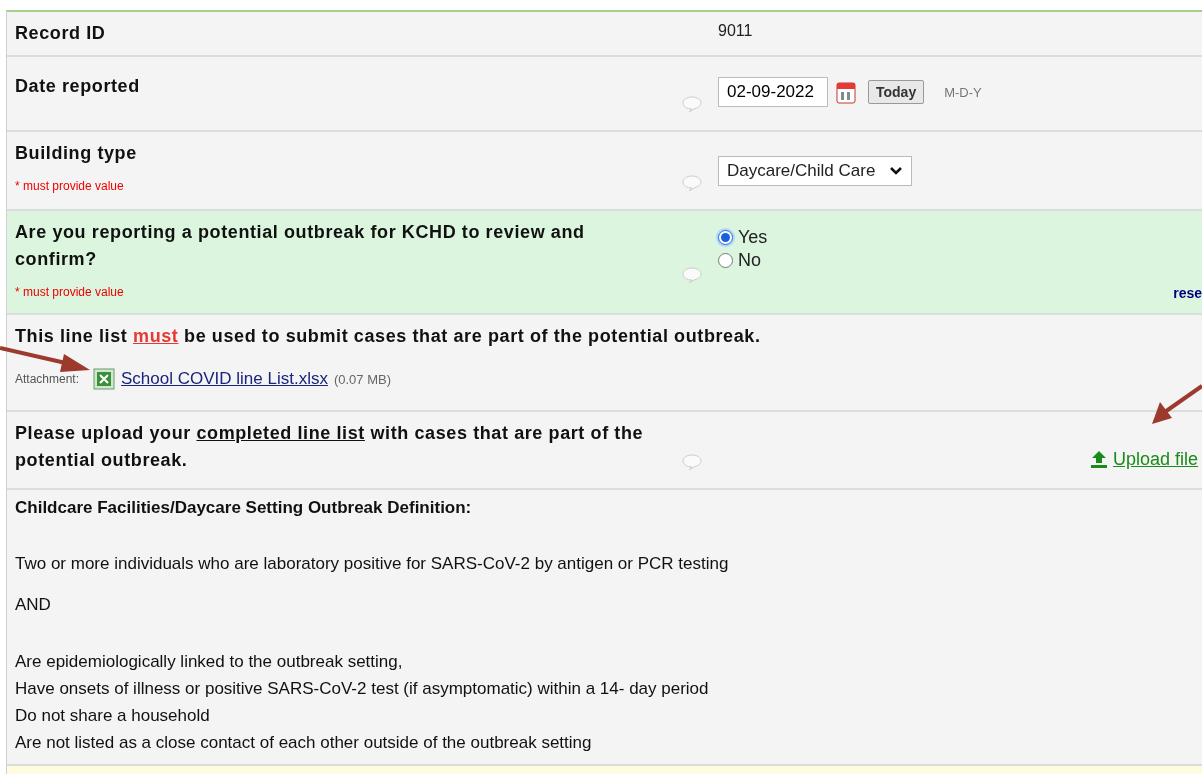  Describe the element at coordinates (362, 689) in the screenshot. I see `definition-text: Have onsets of illness or positive SARS-CoV-2 test (if asymptomatic) within a 14- day period` at that location.